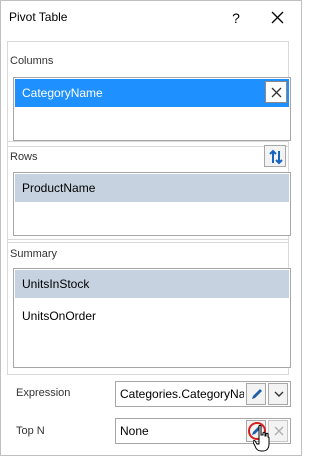 This screenshot has width=320, height=456. I want to click on list-item: UnitsOnOrder, so click(152, 316).